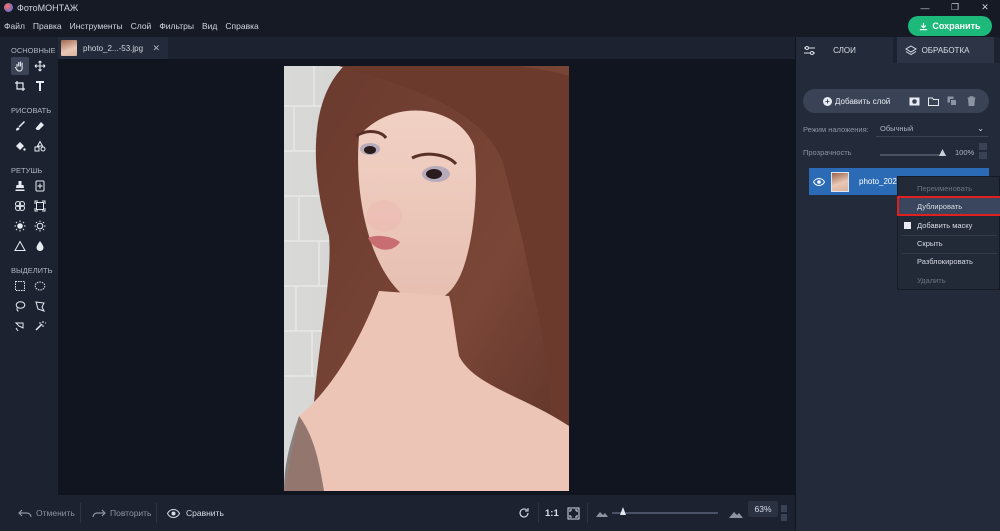  Describe the element at coordinates (40, 186) in the screenshot. I see `healing-tool-icon` at that location.